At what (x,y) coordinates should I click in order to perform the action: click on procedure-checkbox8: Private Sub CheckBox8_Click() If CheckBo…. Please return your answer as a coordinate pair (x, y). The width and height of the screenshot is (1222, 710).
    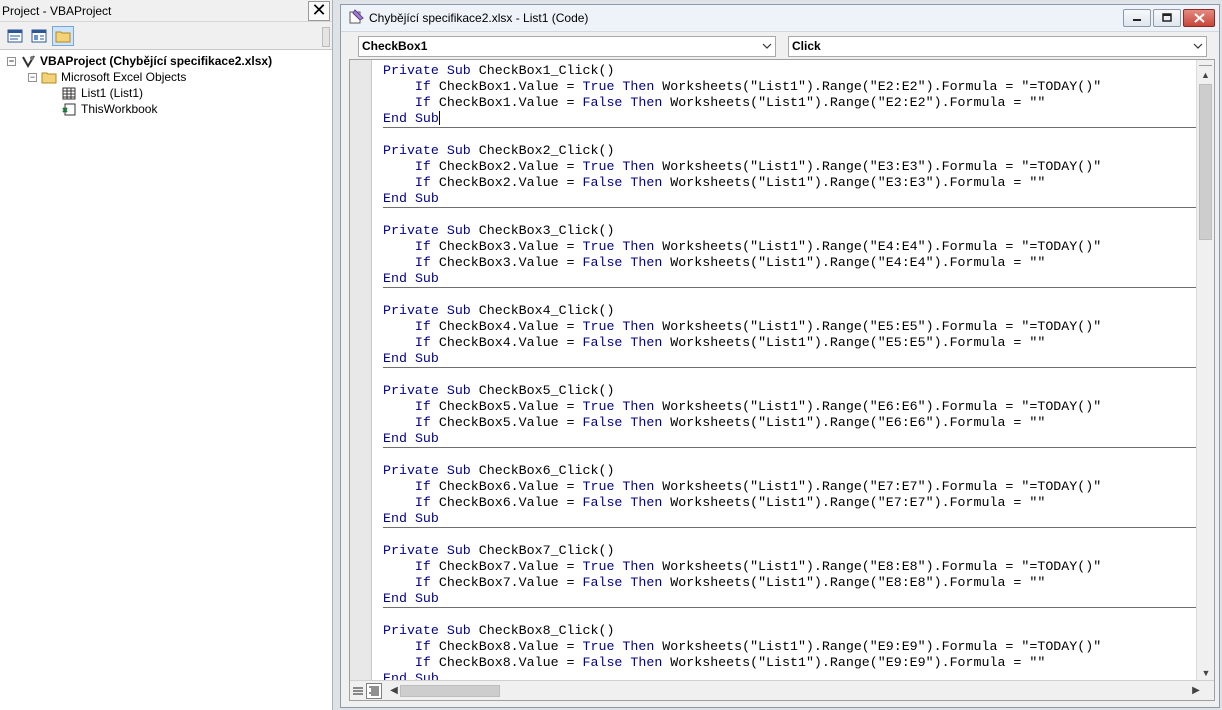
    Looking at the image, I should click on (790, 652).